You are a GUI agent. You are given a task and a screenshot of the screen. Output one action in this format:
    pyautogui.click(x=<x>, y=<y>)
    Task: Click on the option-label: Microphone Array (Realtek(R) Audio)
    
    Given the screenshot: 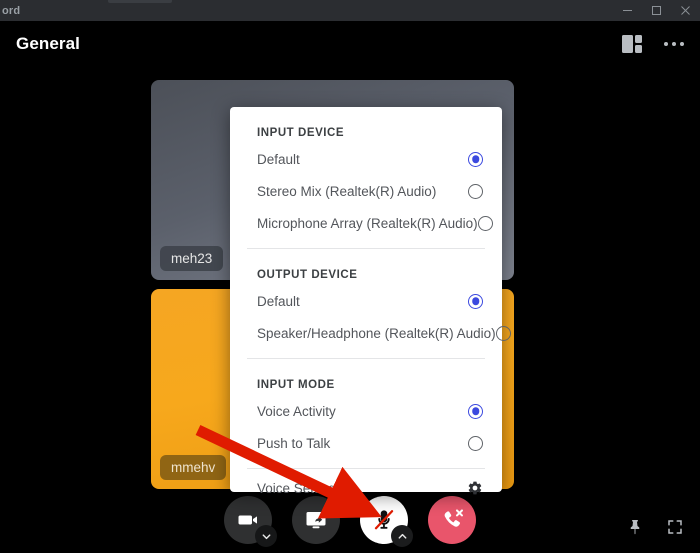 What is the action you would take?
    pyautogui.click(x=367, y=223)
    